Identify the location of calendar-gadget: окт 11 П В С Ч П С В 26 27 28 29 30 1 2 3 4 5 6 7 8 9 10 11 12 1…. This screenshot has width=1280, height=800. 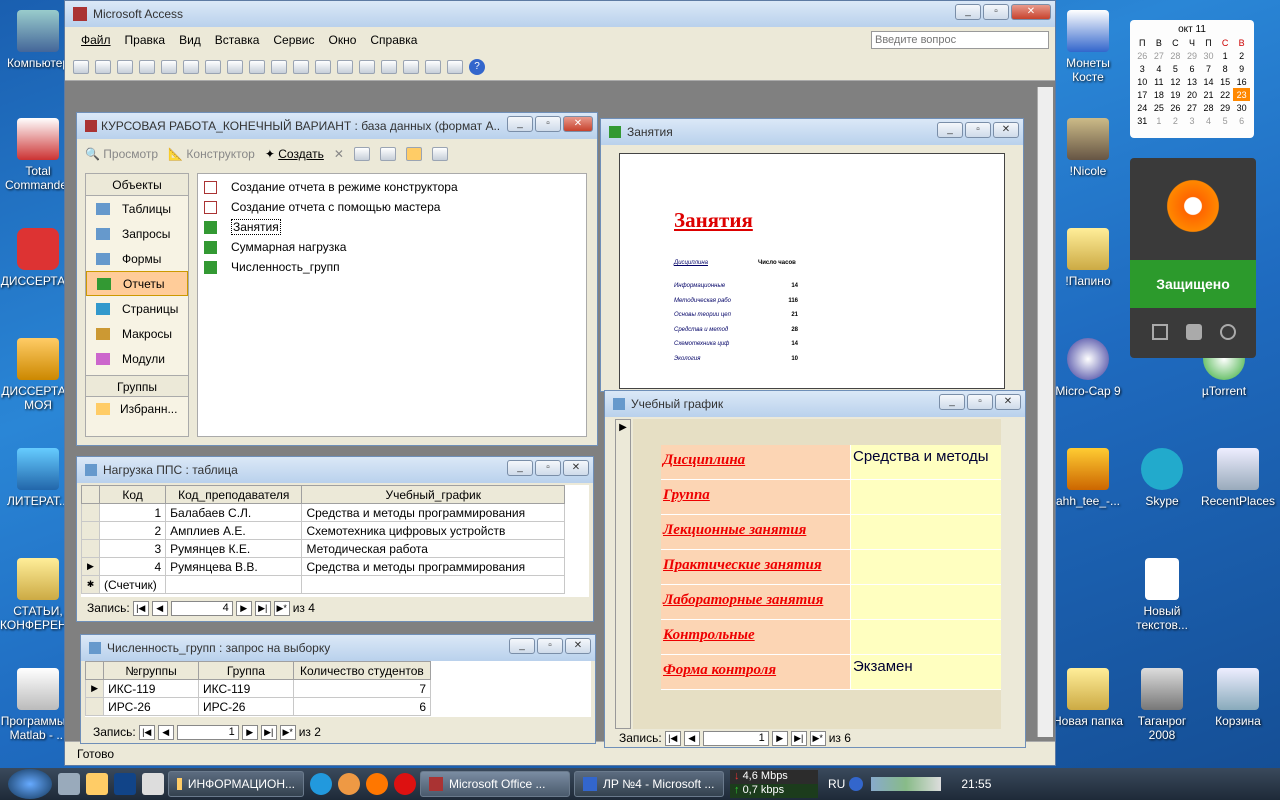
(1192, 79).